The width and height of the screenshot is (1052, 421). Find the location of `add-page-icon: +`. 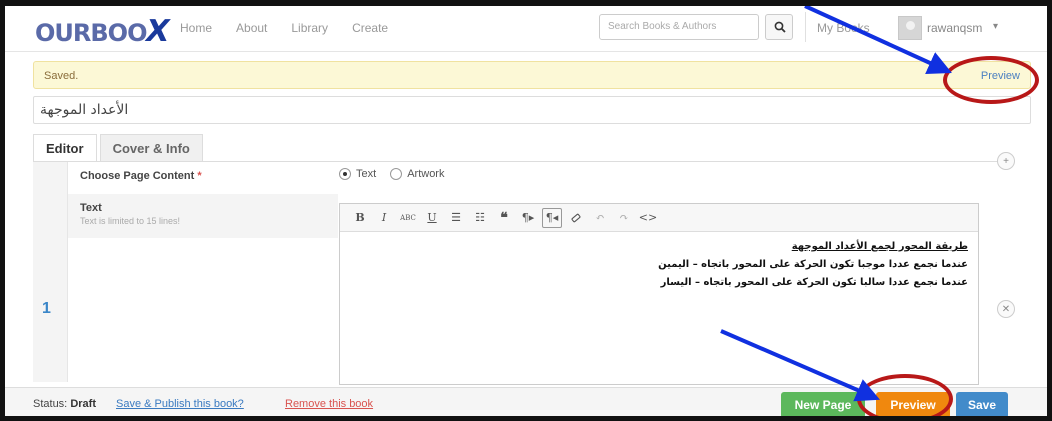

add-page-icon: + is located at coordinates (1006, 161).